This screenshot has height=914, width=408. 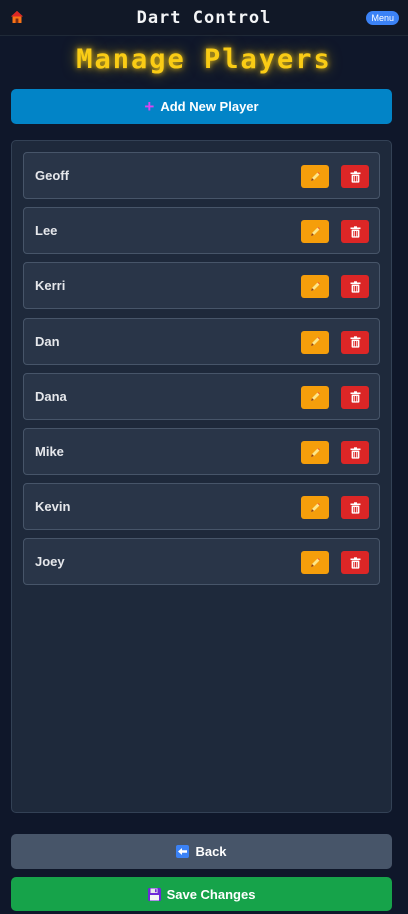 I want to click on back-button: Back, so click(x=201, y=851).